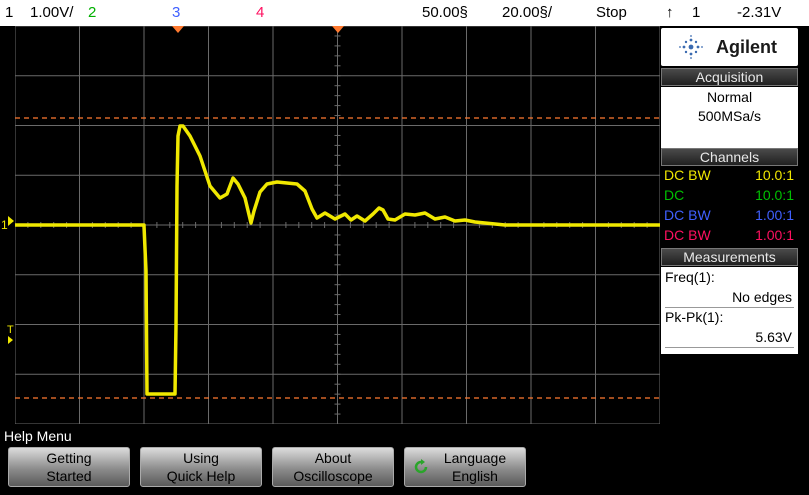 This screenshot has width=809, height=495. I want to click on time-scale: 20.00§/, so click(527, 13).